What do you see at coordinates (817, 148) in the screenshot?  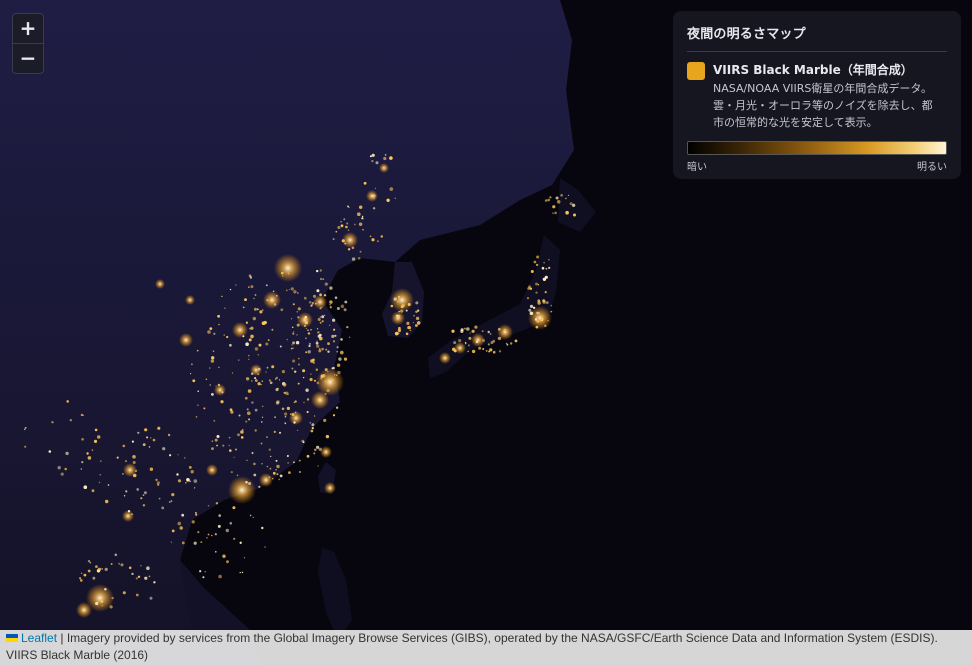 I see `brightness-scale-bar` at bounding box center [817, 148].